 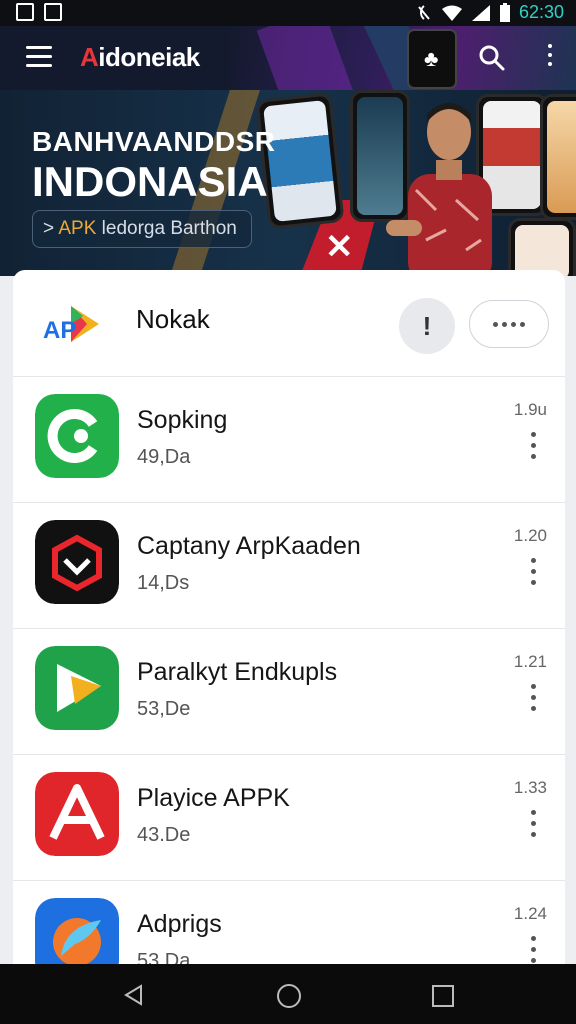 What do you see at coordinates (154, 141) in the screenshot?
I see `banner-title-line1: BANHVAANDDSR` at bounding box center [154, 141].